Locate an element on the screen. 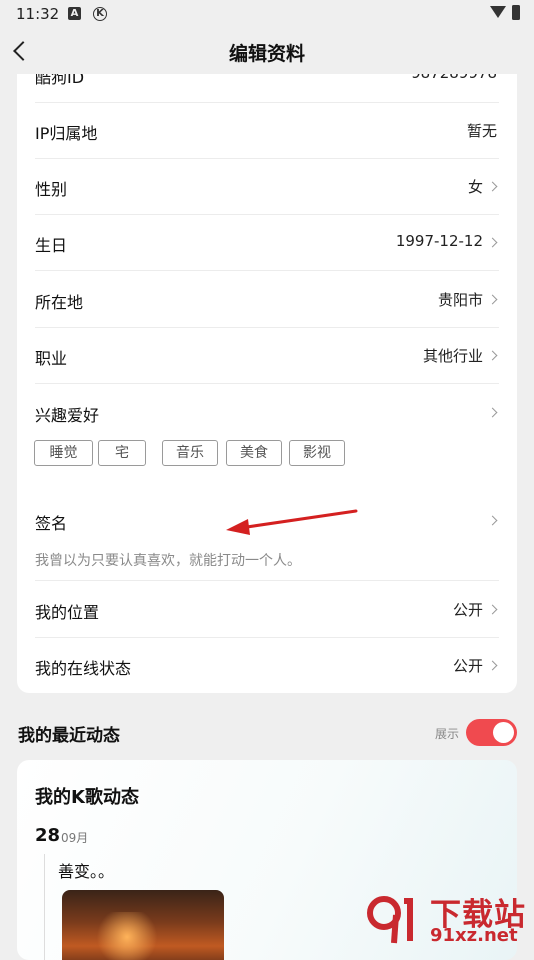 The image size is (534, 960). recent-activity-title: 我的最近动态 is located at coordinates (69, 736).